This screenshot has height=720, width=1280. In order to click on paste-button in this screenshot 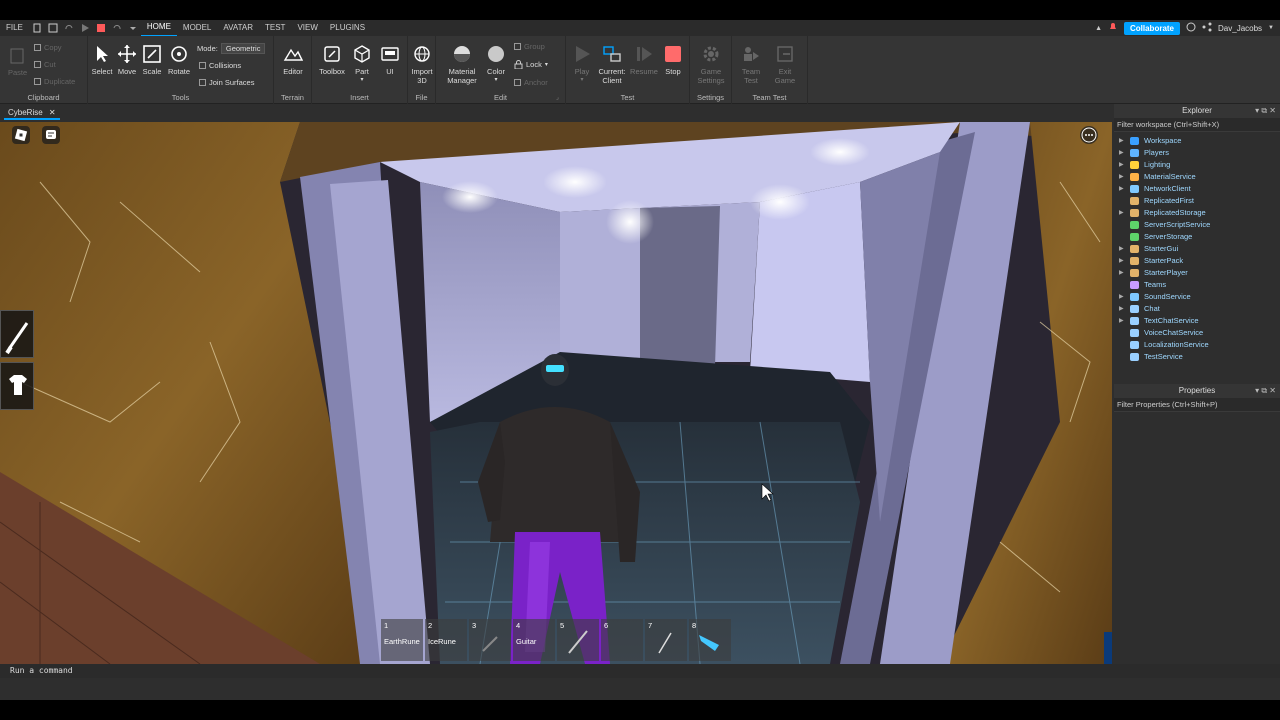, I will do `click(17, 55)`.